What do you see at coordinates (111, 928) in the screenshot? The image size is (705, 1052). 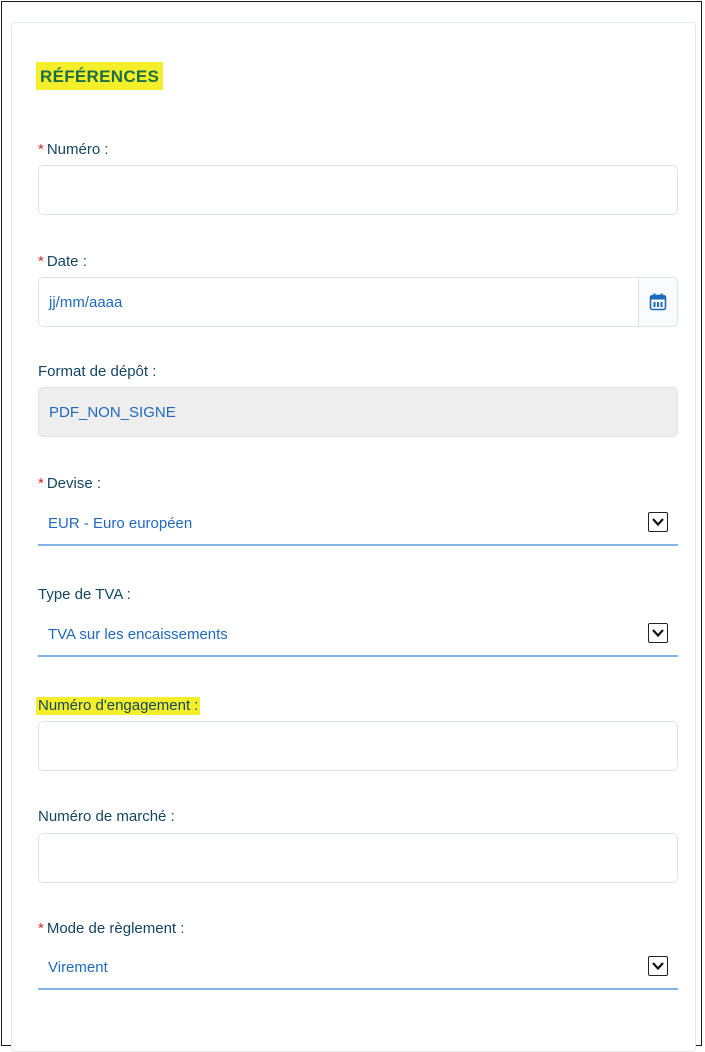 I see `mode-reglement-label: * Mode de règlement :` at bounding box center [111, 928].